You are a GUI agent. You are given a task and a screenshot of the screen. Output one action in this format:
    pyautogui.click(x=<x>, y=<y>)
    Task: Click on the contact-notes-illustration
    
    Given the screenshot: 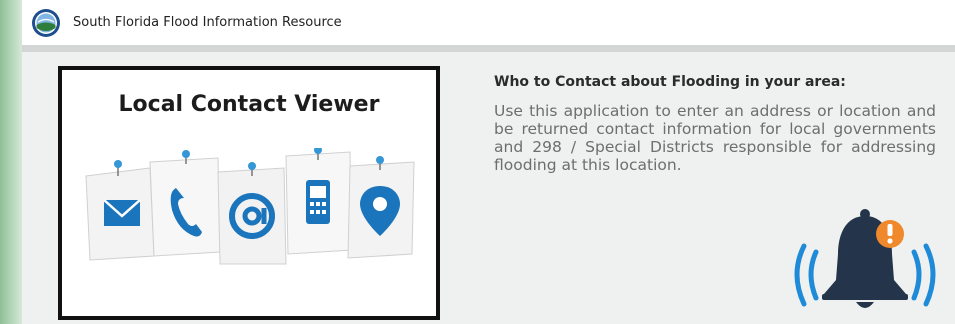 What is the action you would take?
    pyautogui.click(x=250, y=206)
    